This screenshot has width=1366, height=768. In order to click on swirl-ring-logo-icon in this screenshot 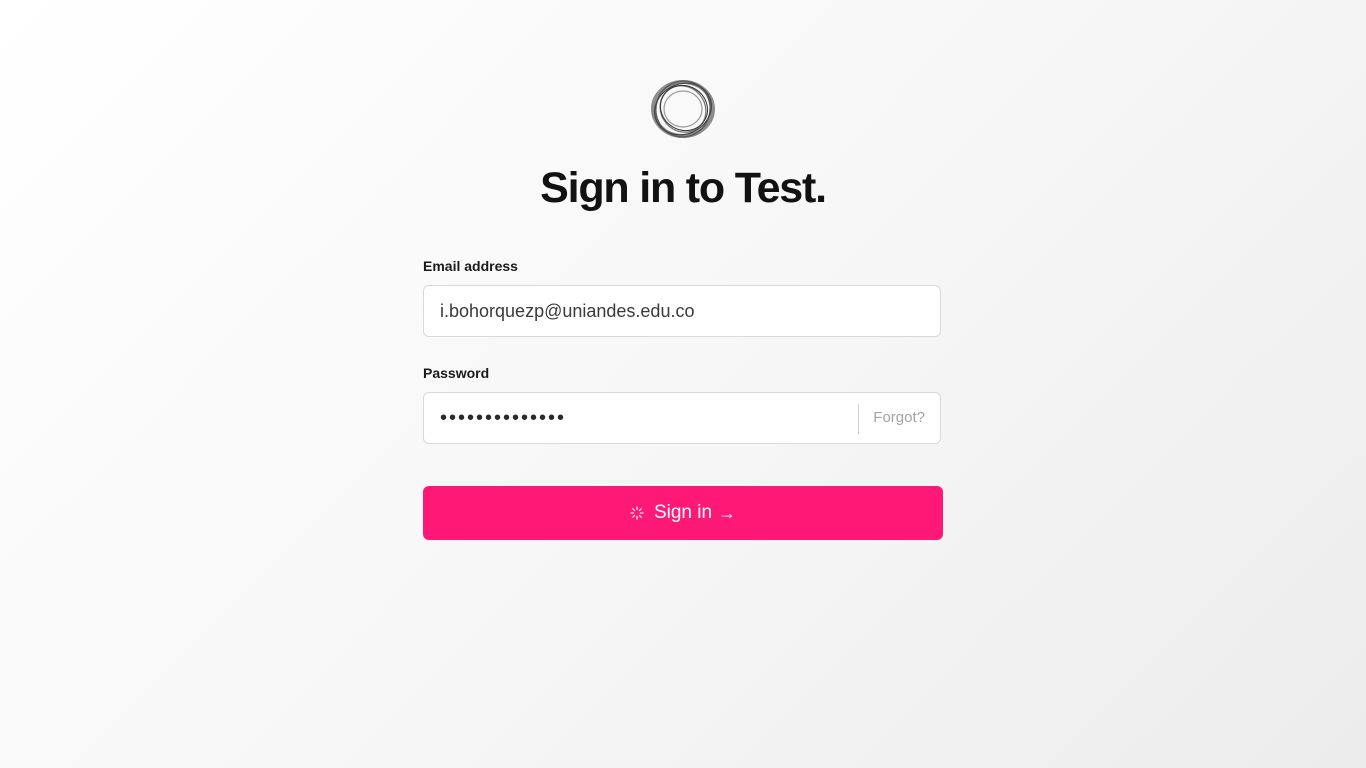, I will do `click(683, 109)`.